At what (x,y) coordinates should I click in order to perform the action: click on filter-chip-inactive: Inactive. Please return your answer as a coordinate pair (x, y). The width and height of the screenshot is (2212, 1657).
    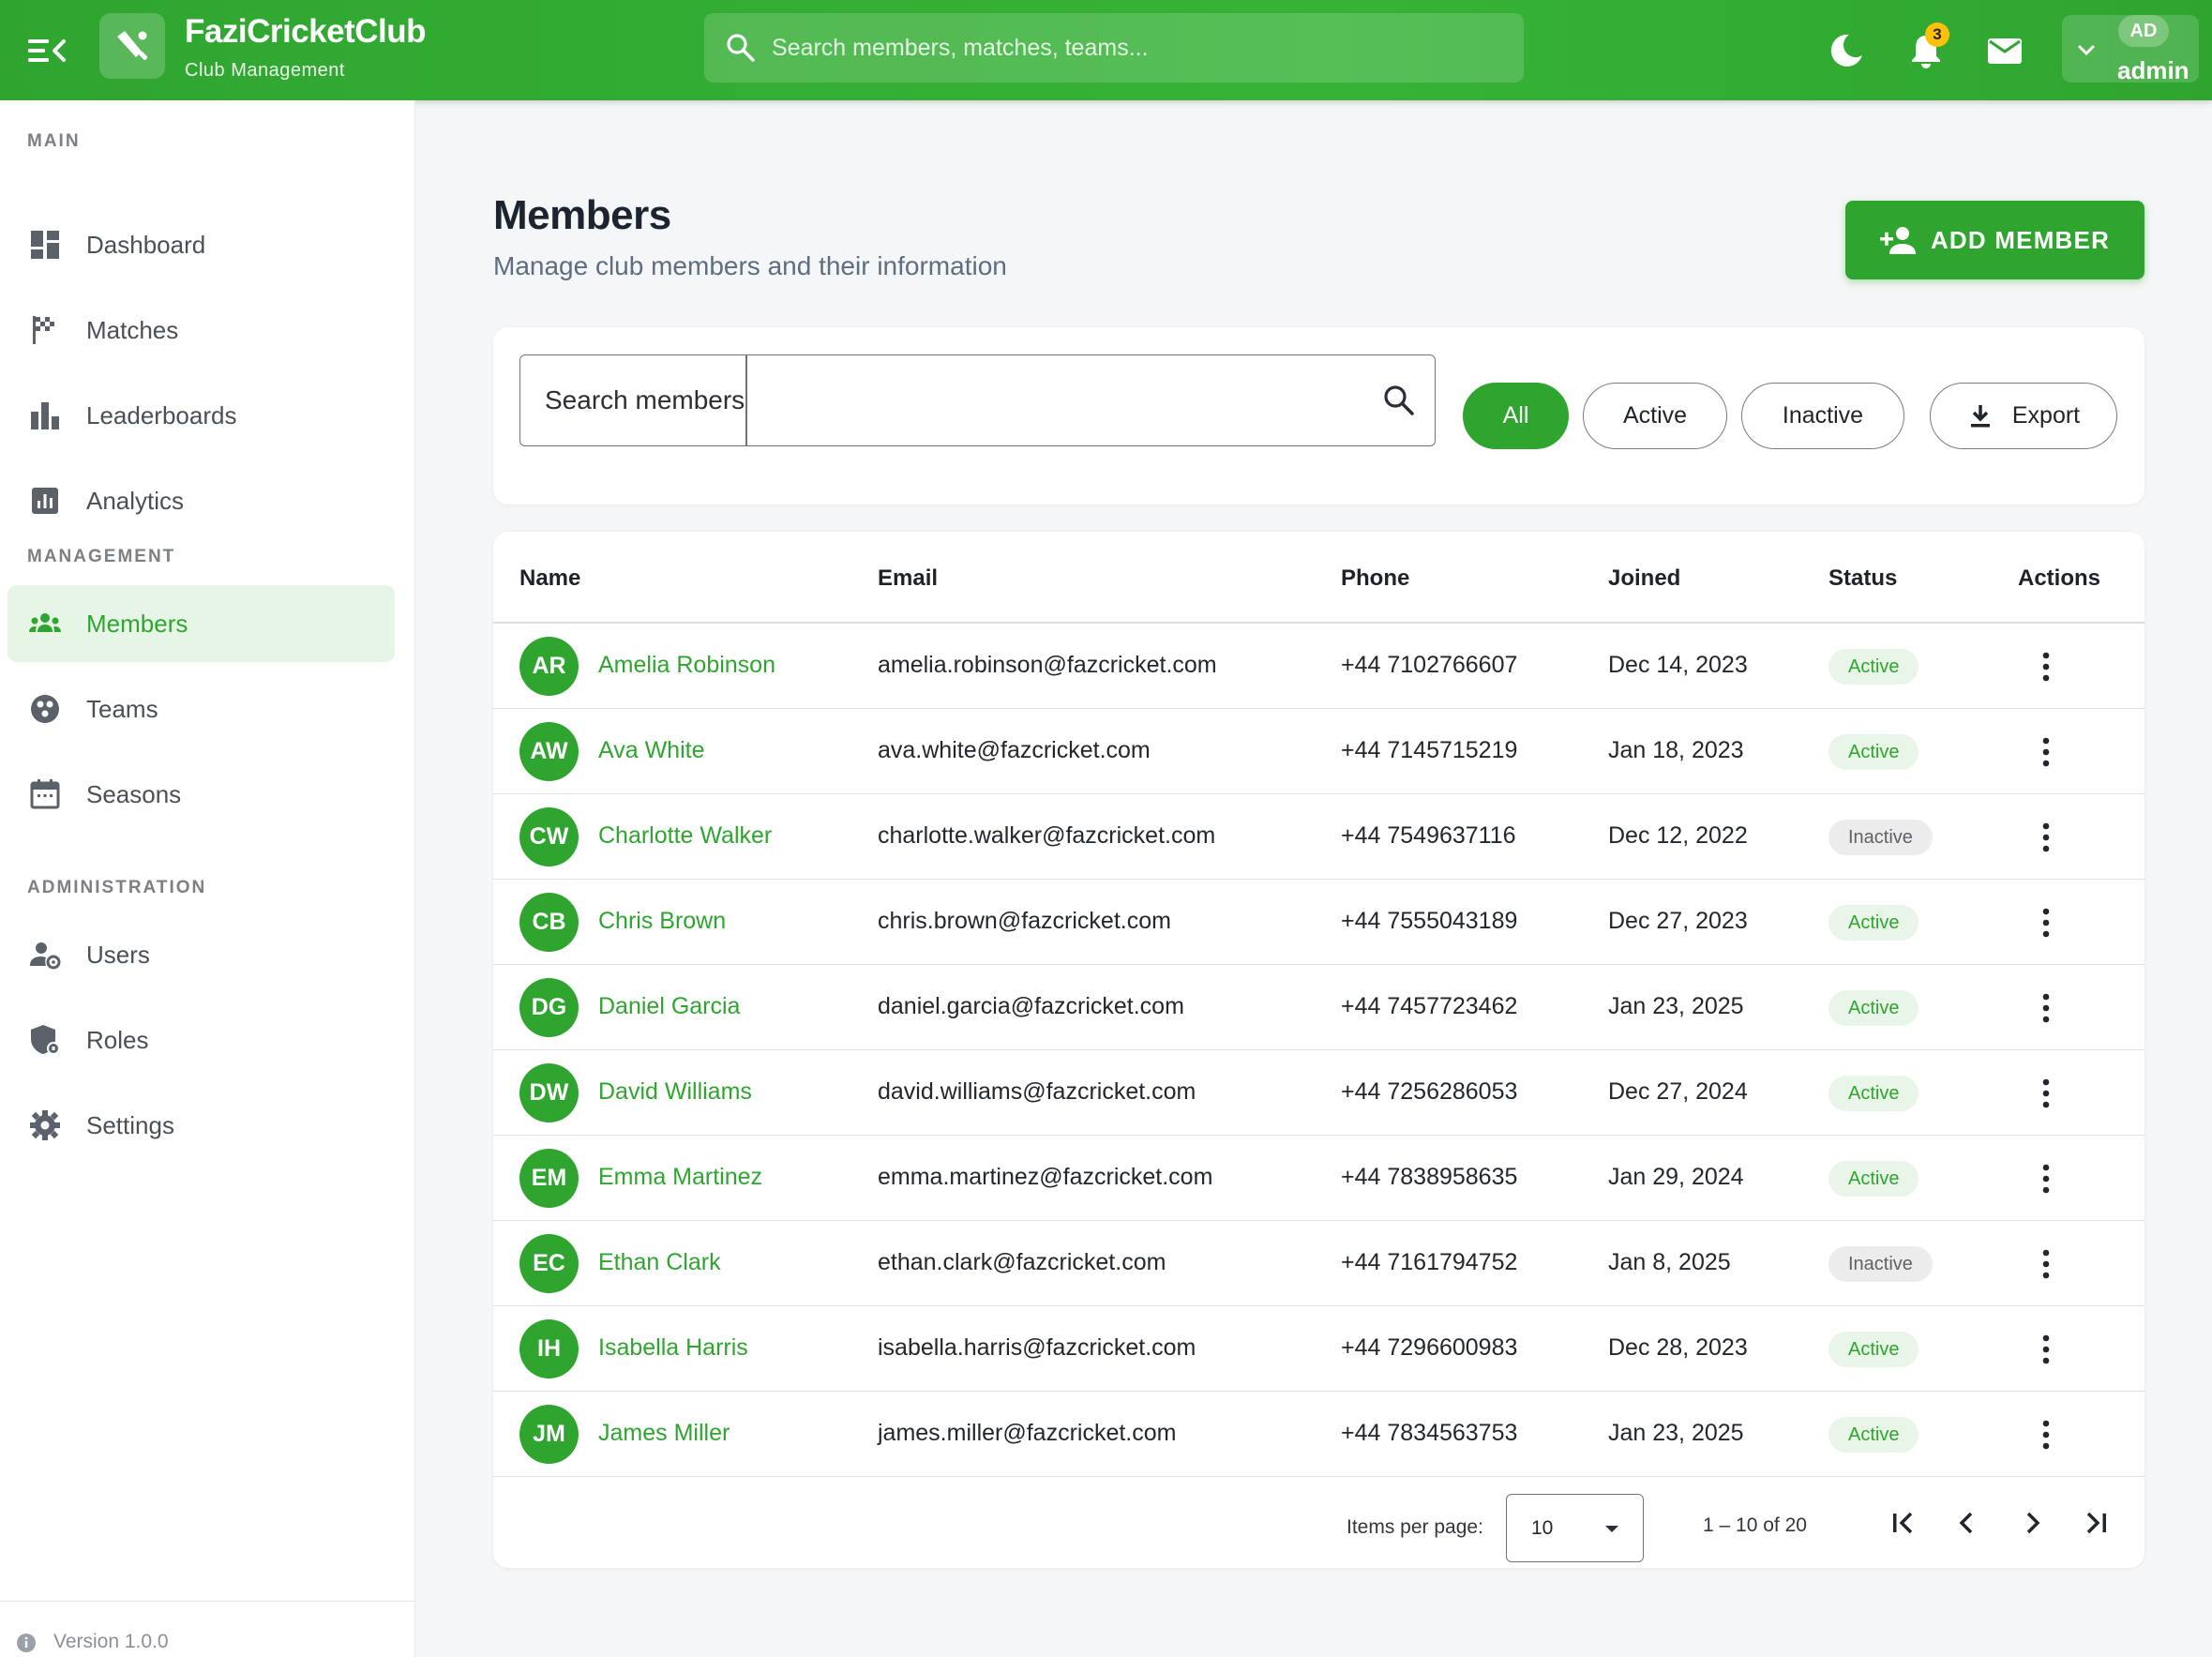
    Looking at the image, I should click on (1822, 416).